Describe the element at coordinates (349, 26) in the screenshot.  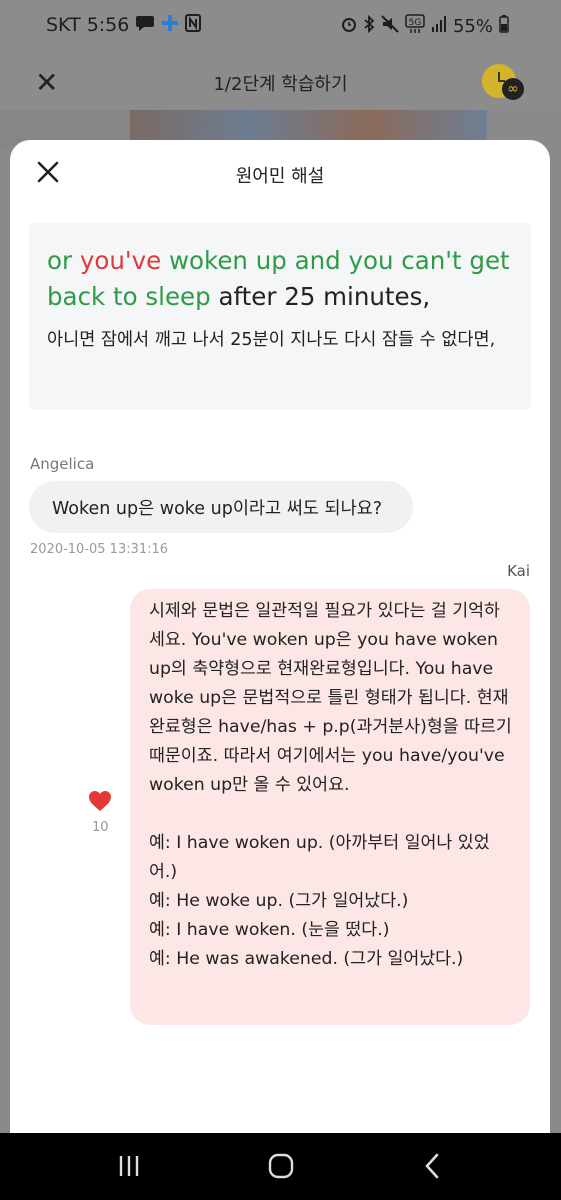
I see `alarm-icon` at that location.